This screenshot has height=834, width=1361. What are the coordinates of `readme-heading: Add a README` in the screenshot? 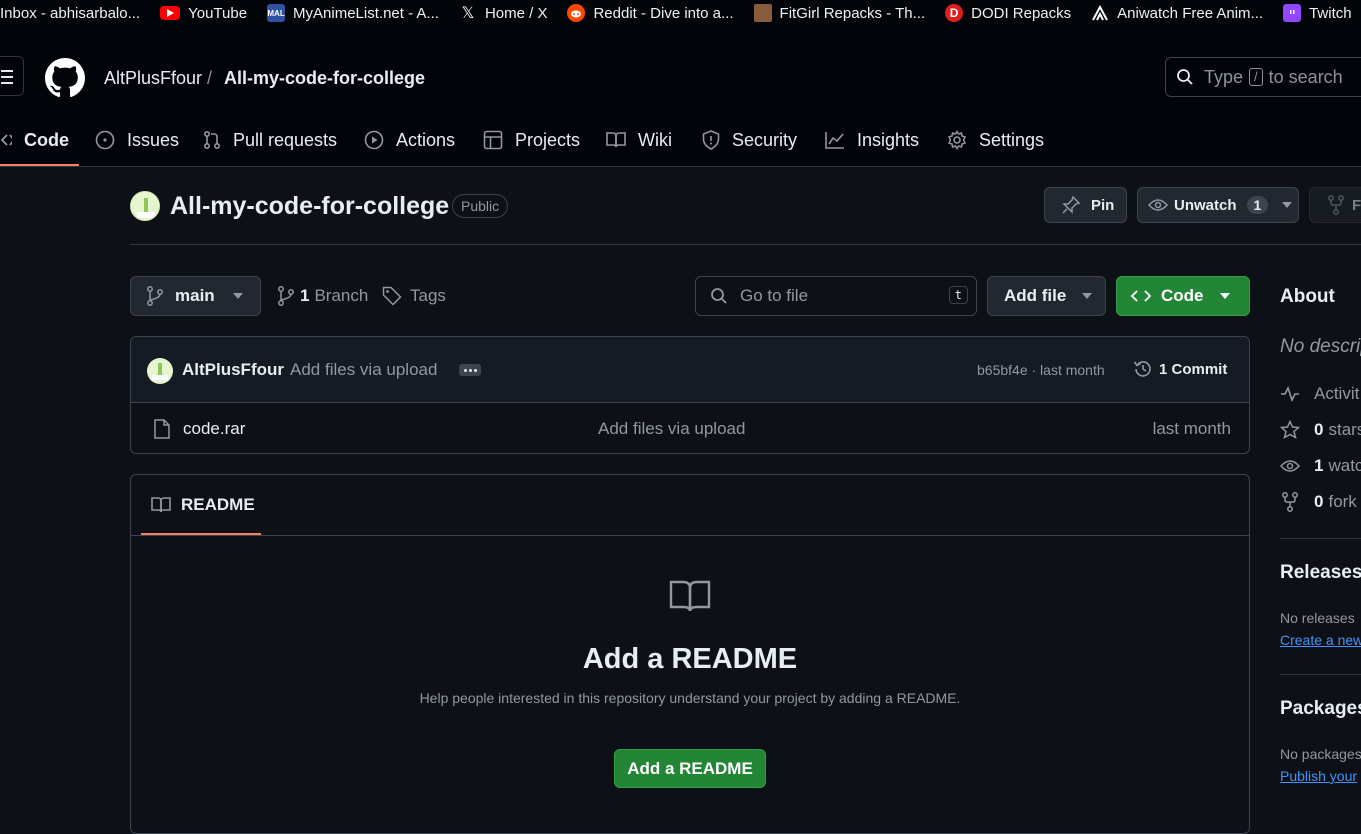 It's located at (690, 659).